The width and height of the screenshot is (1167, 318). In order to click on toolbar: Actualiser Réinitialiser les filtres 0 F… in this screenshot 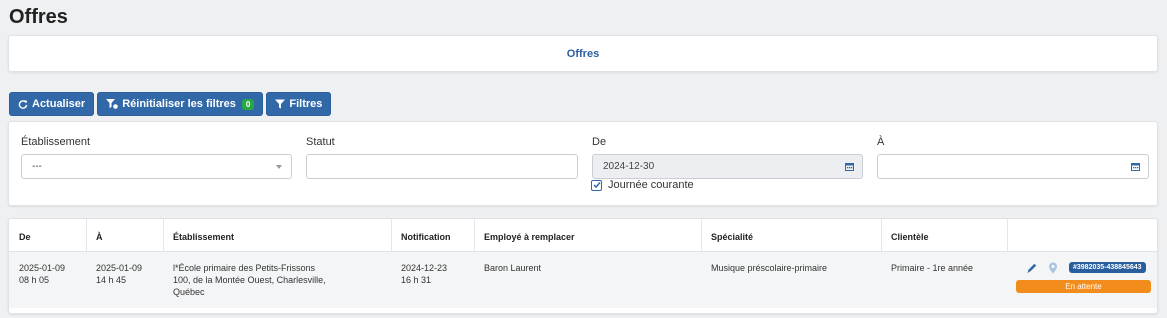, I will do `click(170, 104)`.